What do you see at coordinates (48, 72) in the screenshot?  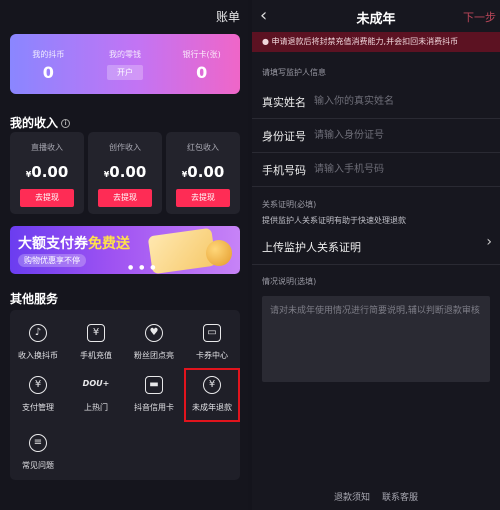 I see `my-coins-value: 0` at bounding box center [48, 72].